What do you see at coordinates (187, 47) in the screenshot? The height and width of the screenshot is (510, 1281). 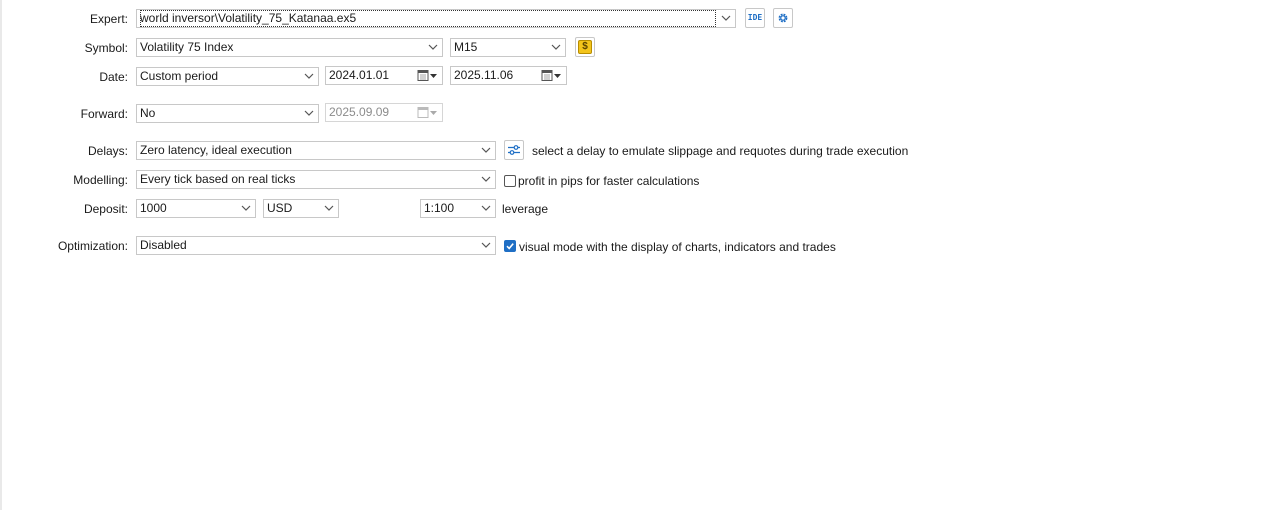 I see `symbol-value: Volatility 75 Index` at bounding box center [187, 47].